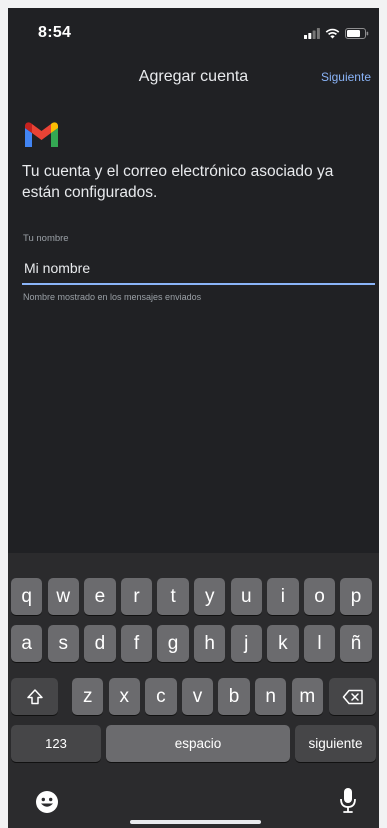 This screenshot has width=387, height=828. Describe the element at coordinates (124, 696) in the screenshot. I see `key-x: x` at that location.